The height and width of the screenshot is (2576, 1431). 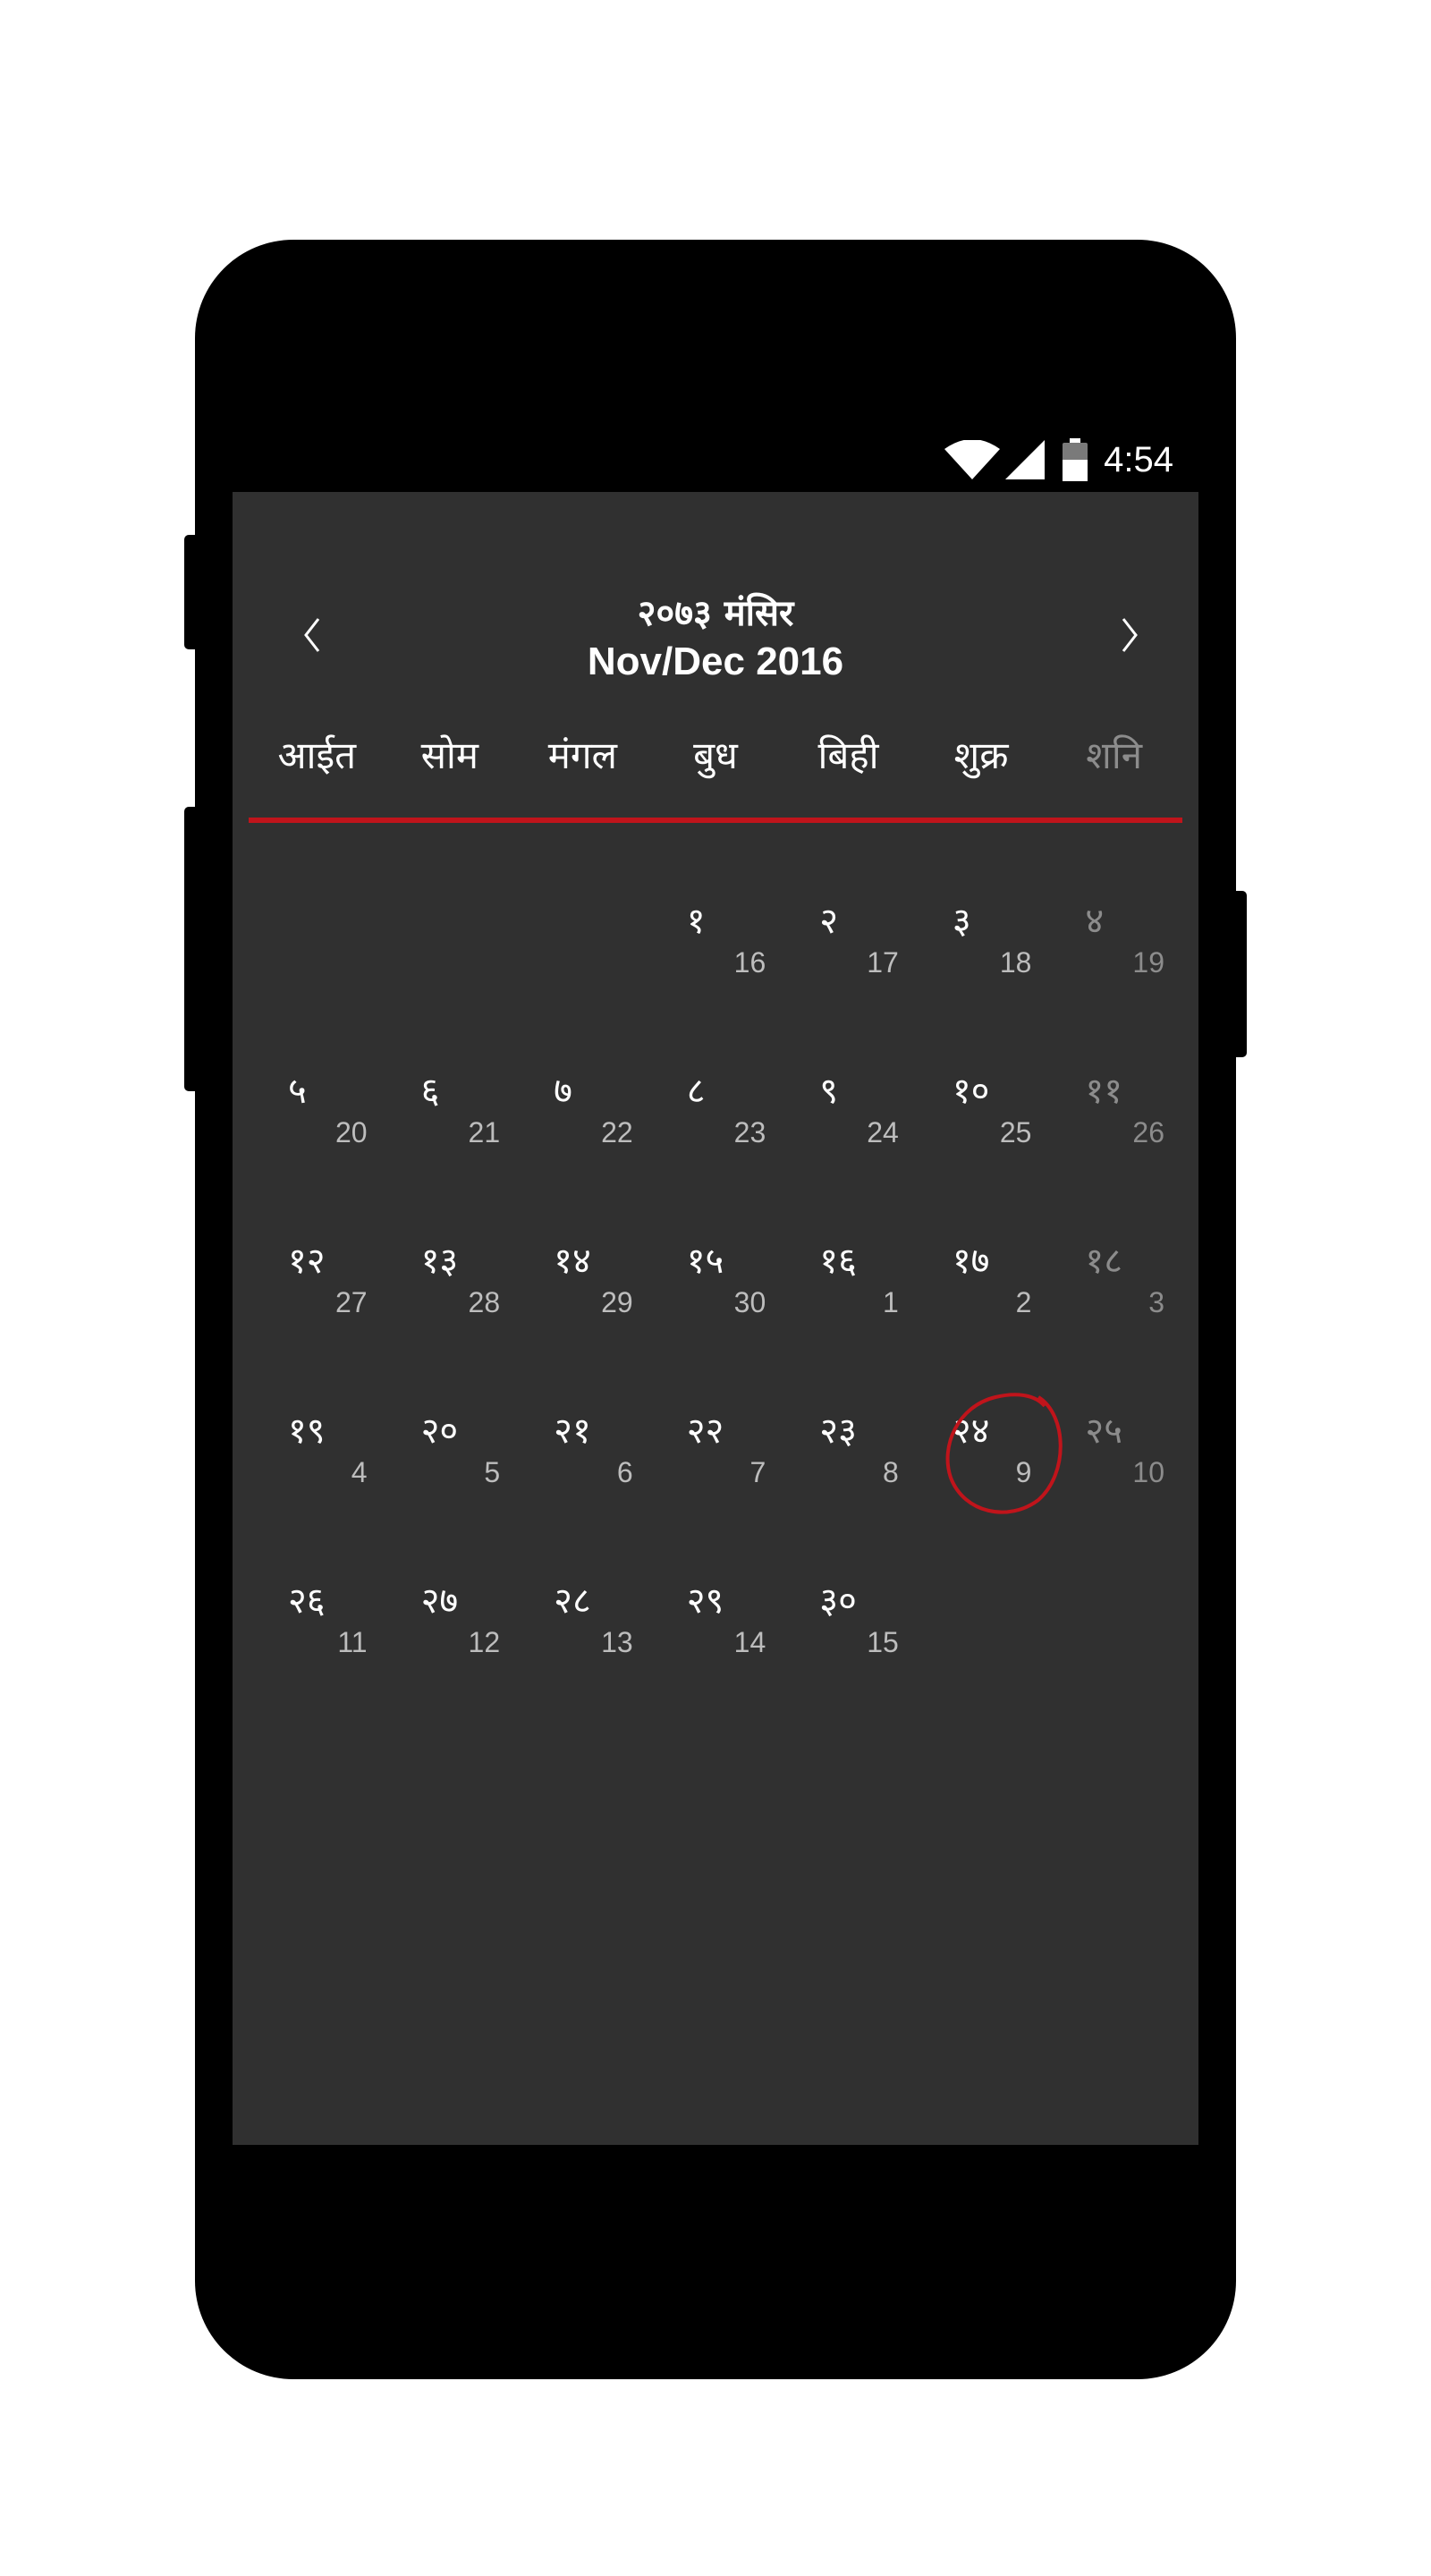 What do you see at coordinates (750, 1132) in the screenshot?
I see `day-number-english: 23` at bounding box center [750, 1132].